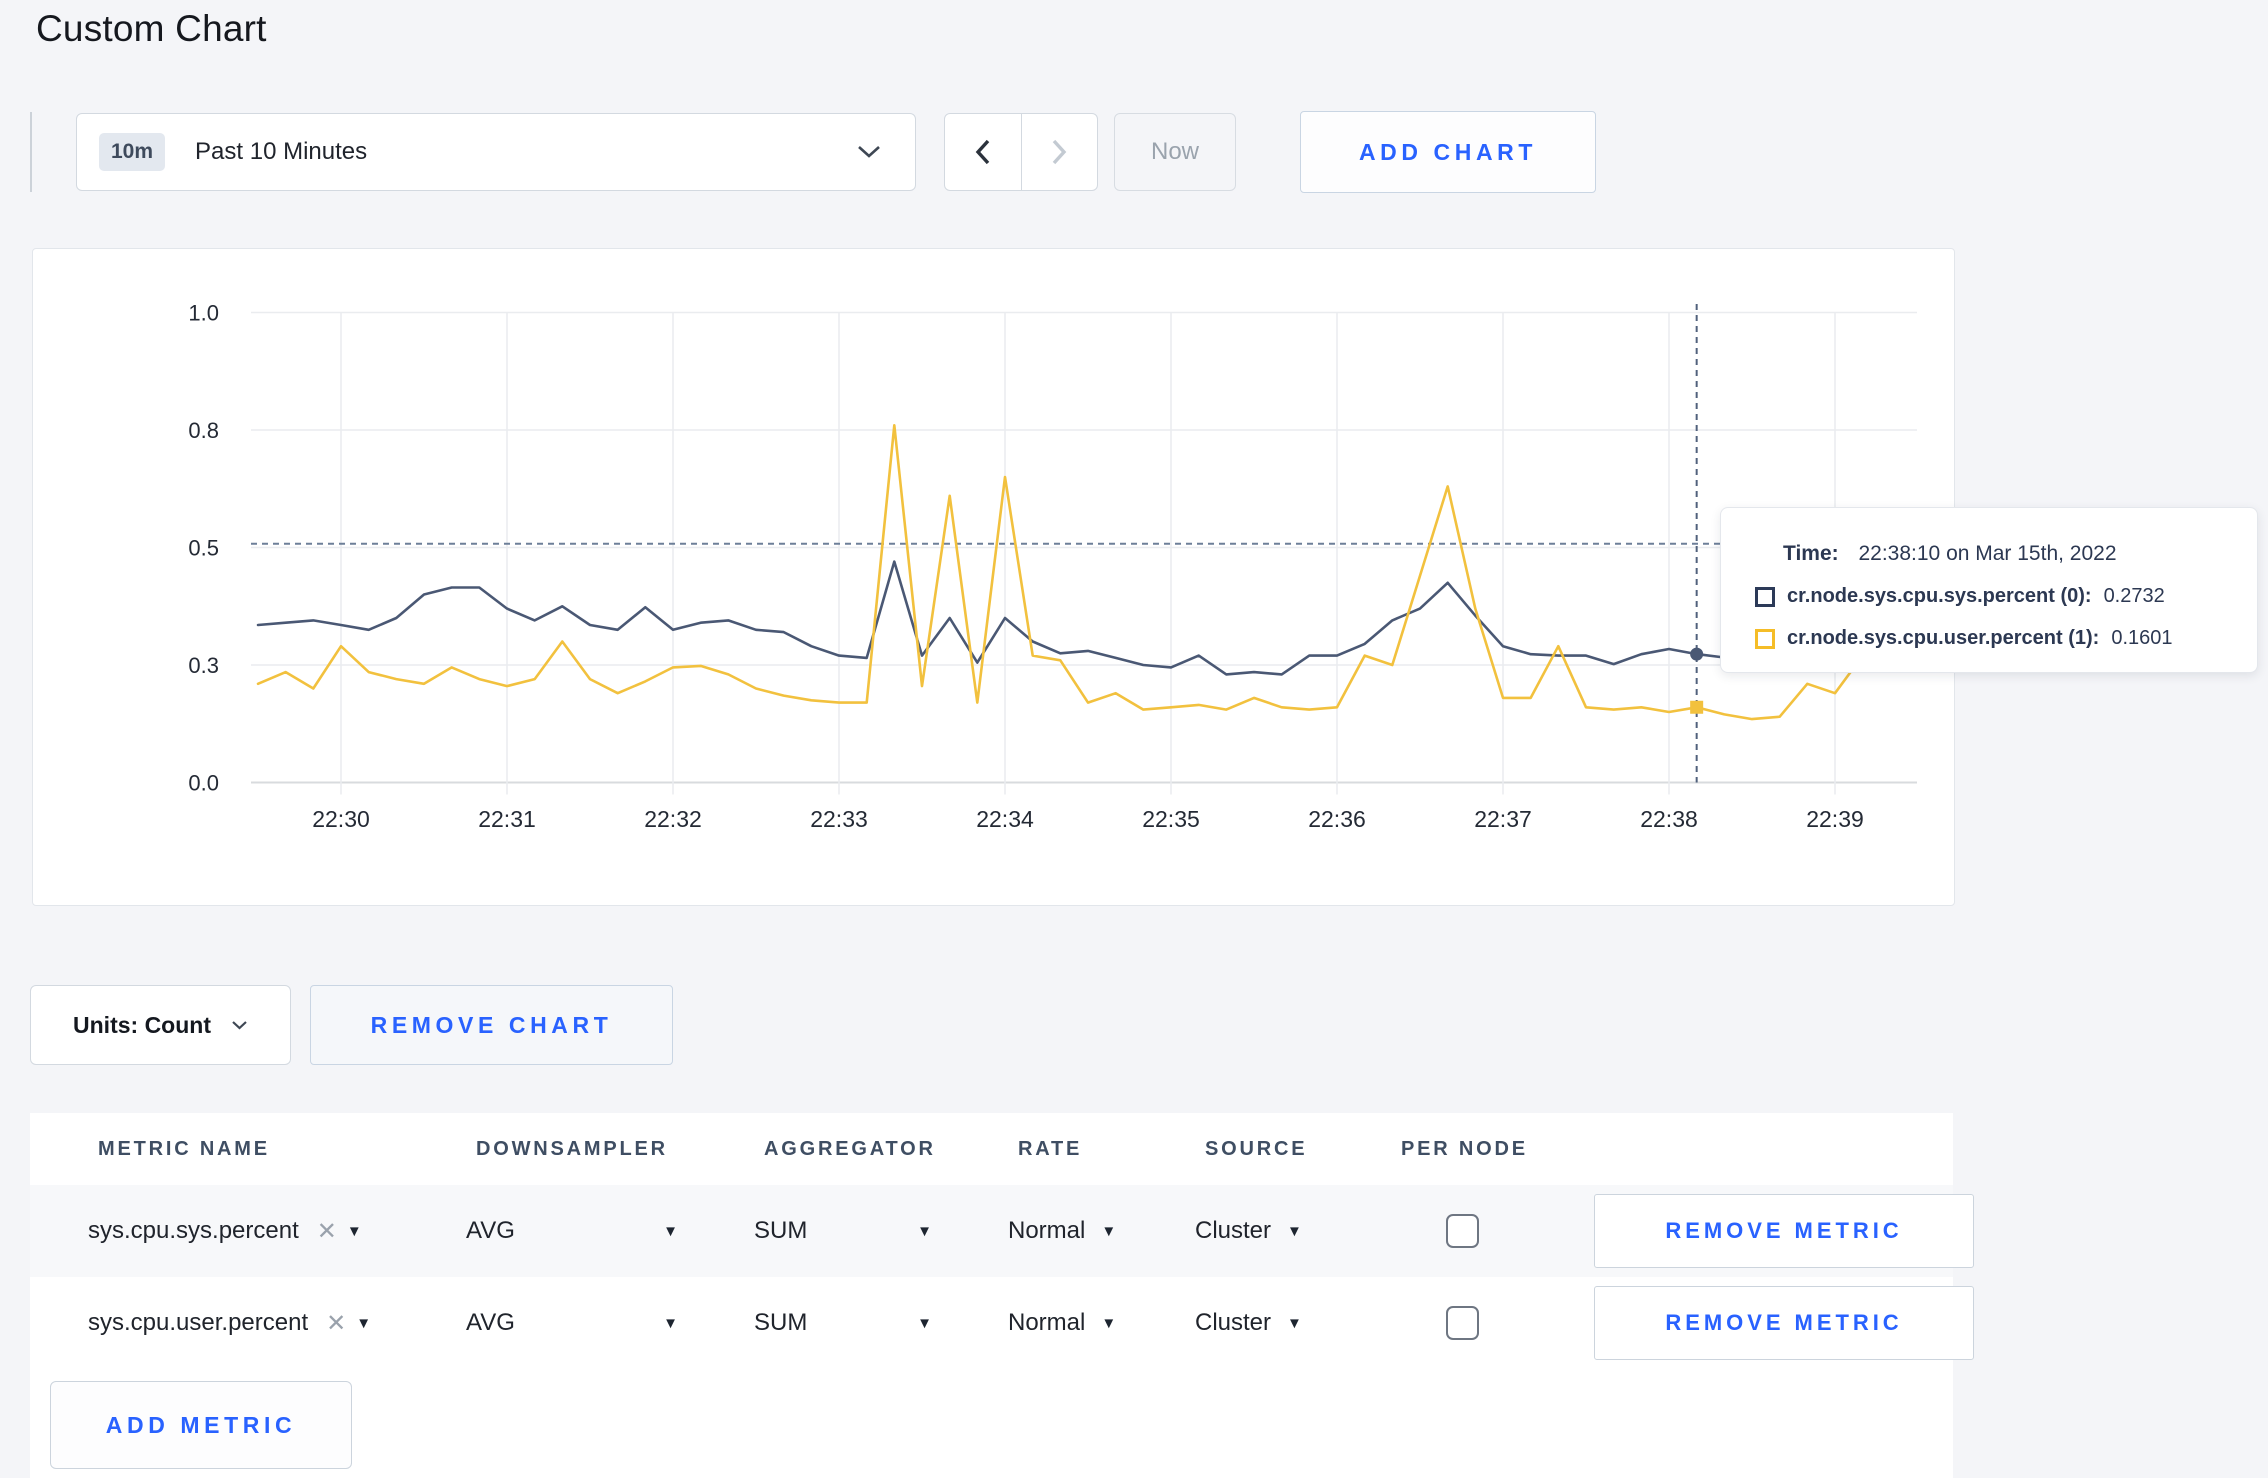 This screenshot has width=2268, height=1478. Describe the element at coordinates (1337, 819) in the screenshot. I see `x-axis-label: 22:36` at that location.